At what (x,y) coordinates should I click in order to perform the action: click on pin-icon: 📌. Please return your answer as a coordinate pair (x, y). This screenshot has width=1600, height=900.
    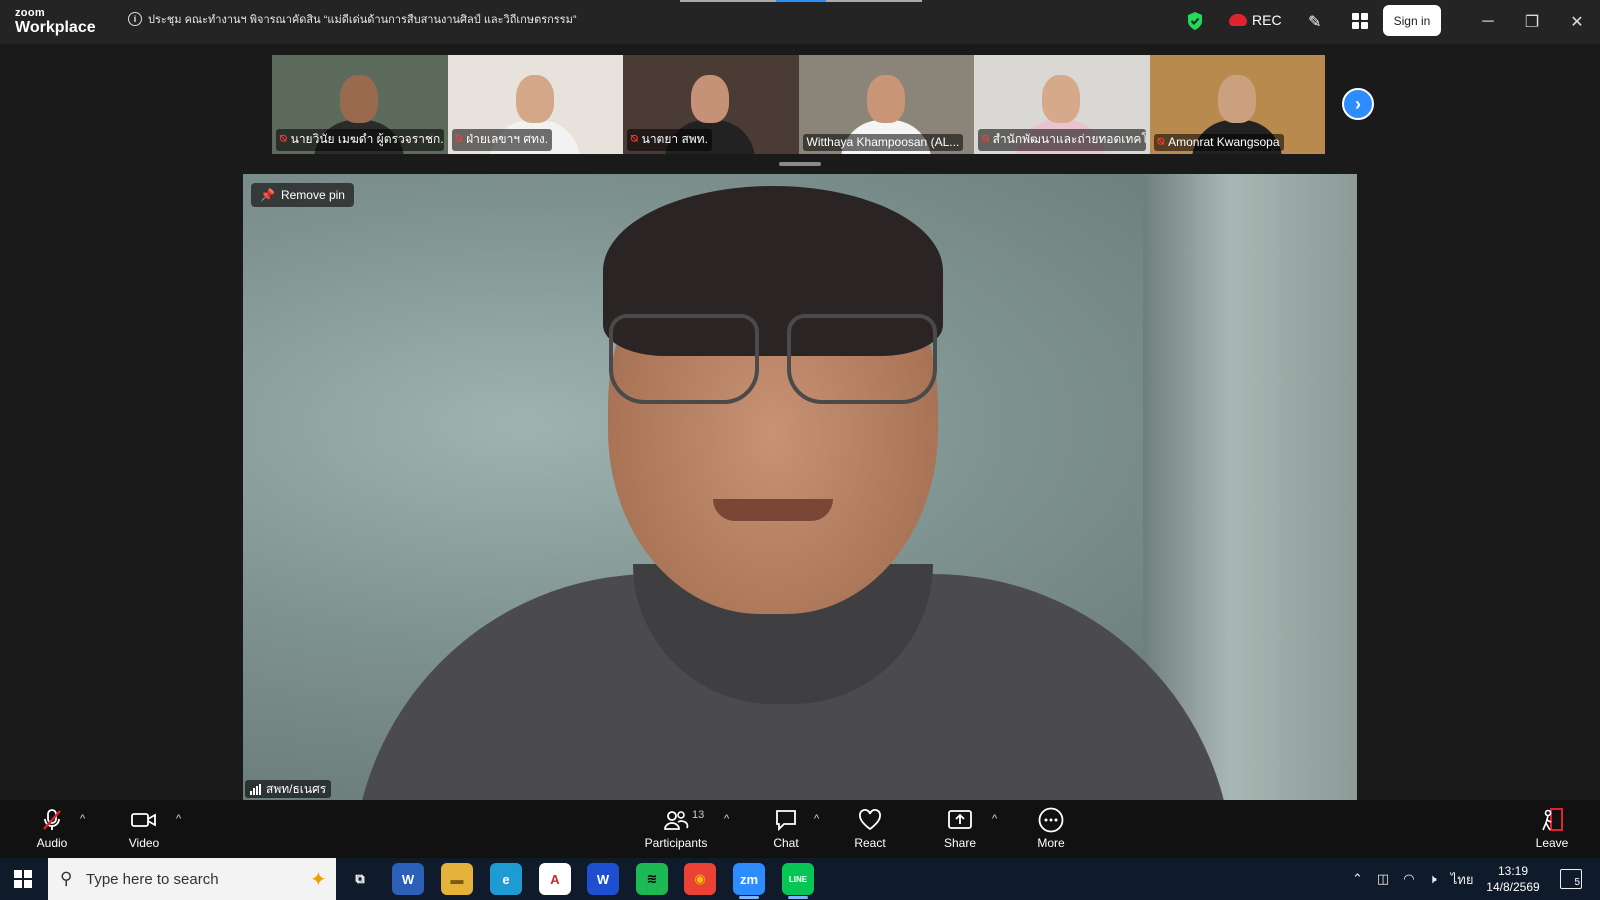
    Looking at the image, I should click on (267, 195).